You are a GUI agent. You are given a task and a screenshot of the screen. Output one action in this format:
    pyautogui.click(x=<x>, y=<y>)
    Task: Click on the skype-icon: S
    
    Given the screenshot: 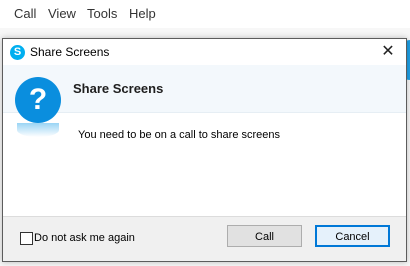 What is the action you would take?
    pyautogui.click(x=17, y=52)
    